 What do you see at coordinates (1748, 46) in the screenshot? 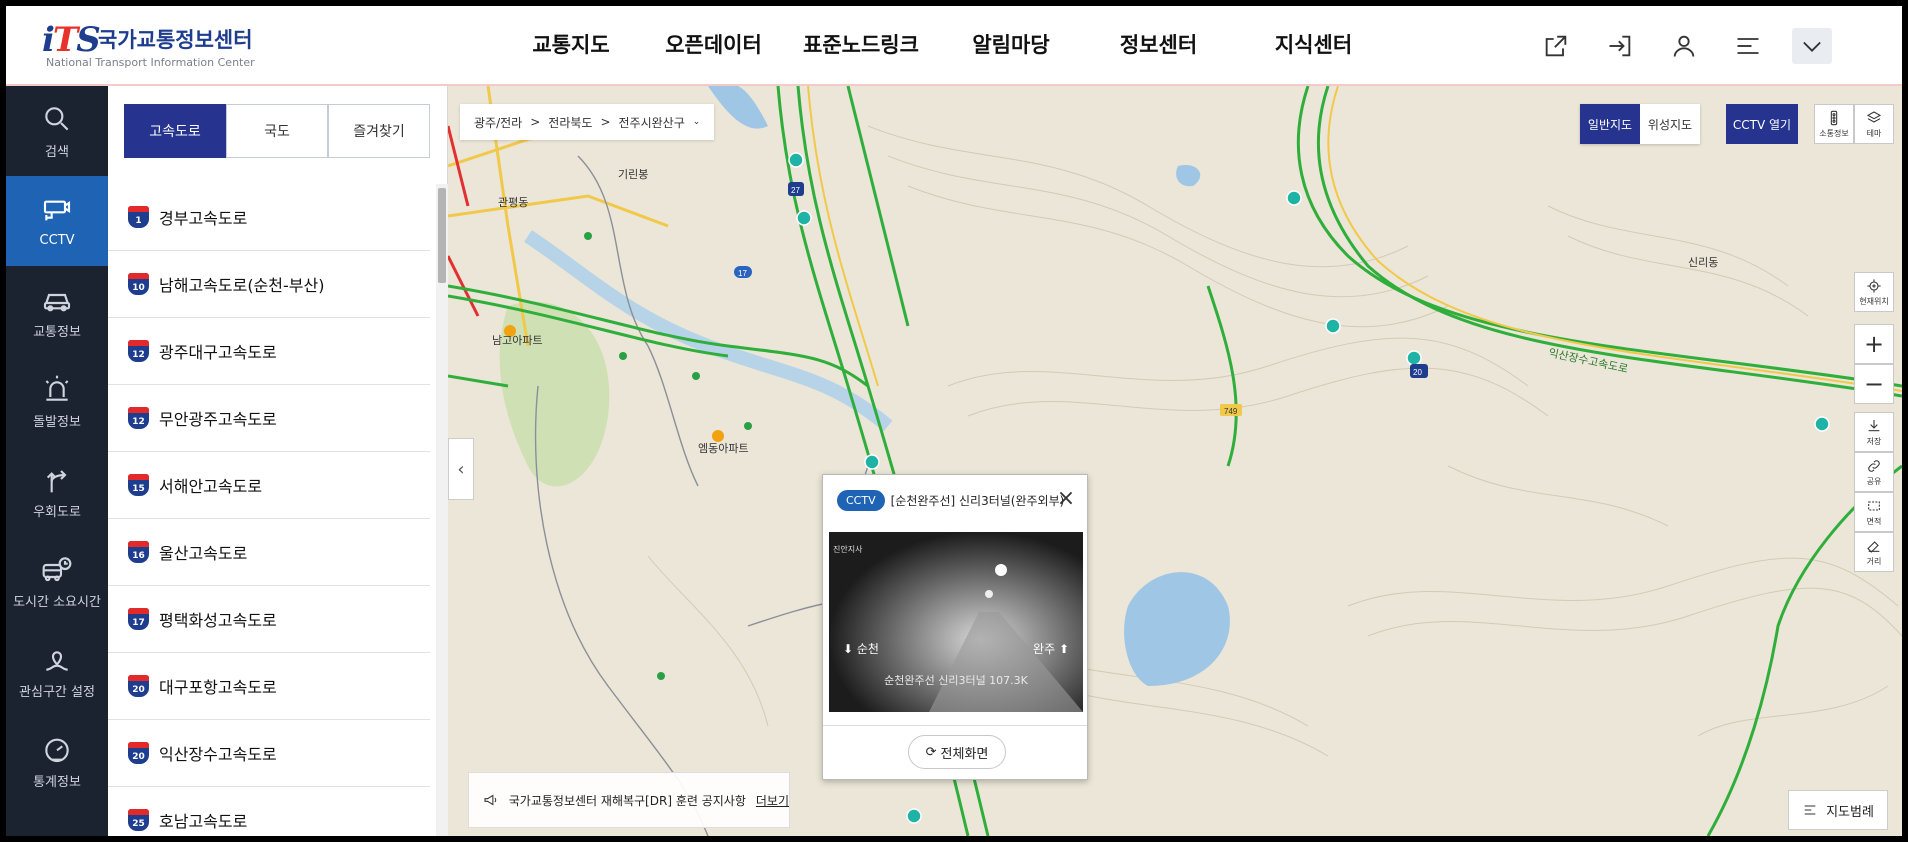
I see `menu-icon` at bounding box center [1748, 46].